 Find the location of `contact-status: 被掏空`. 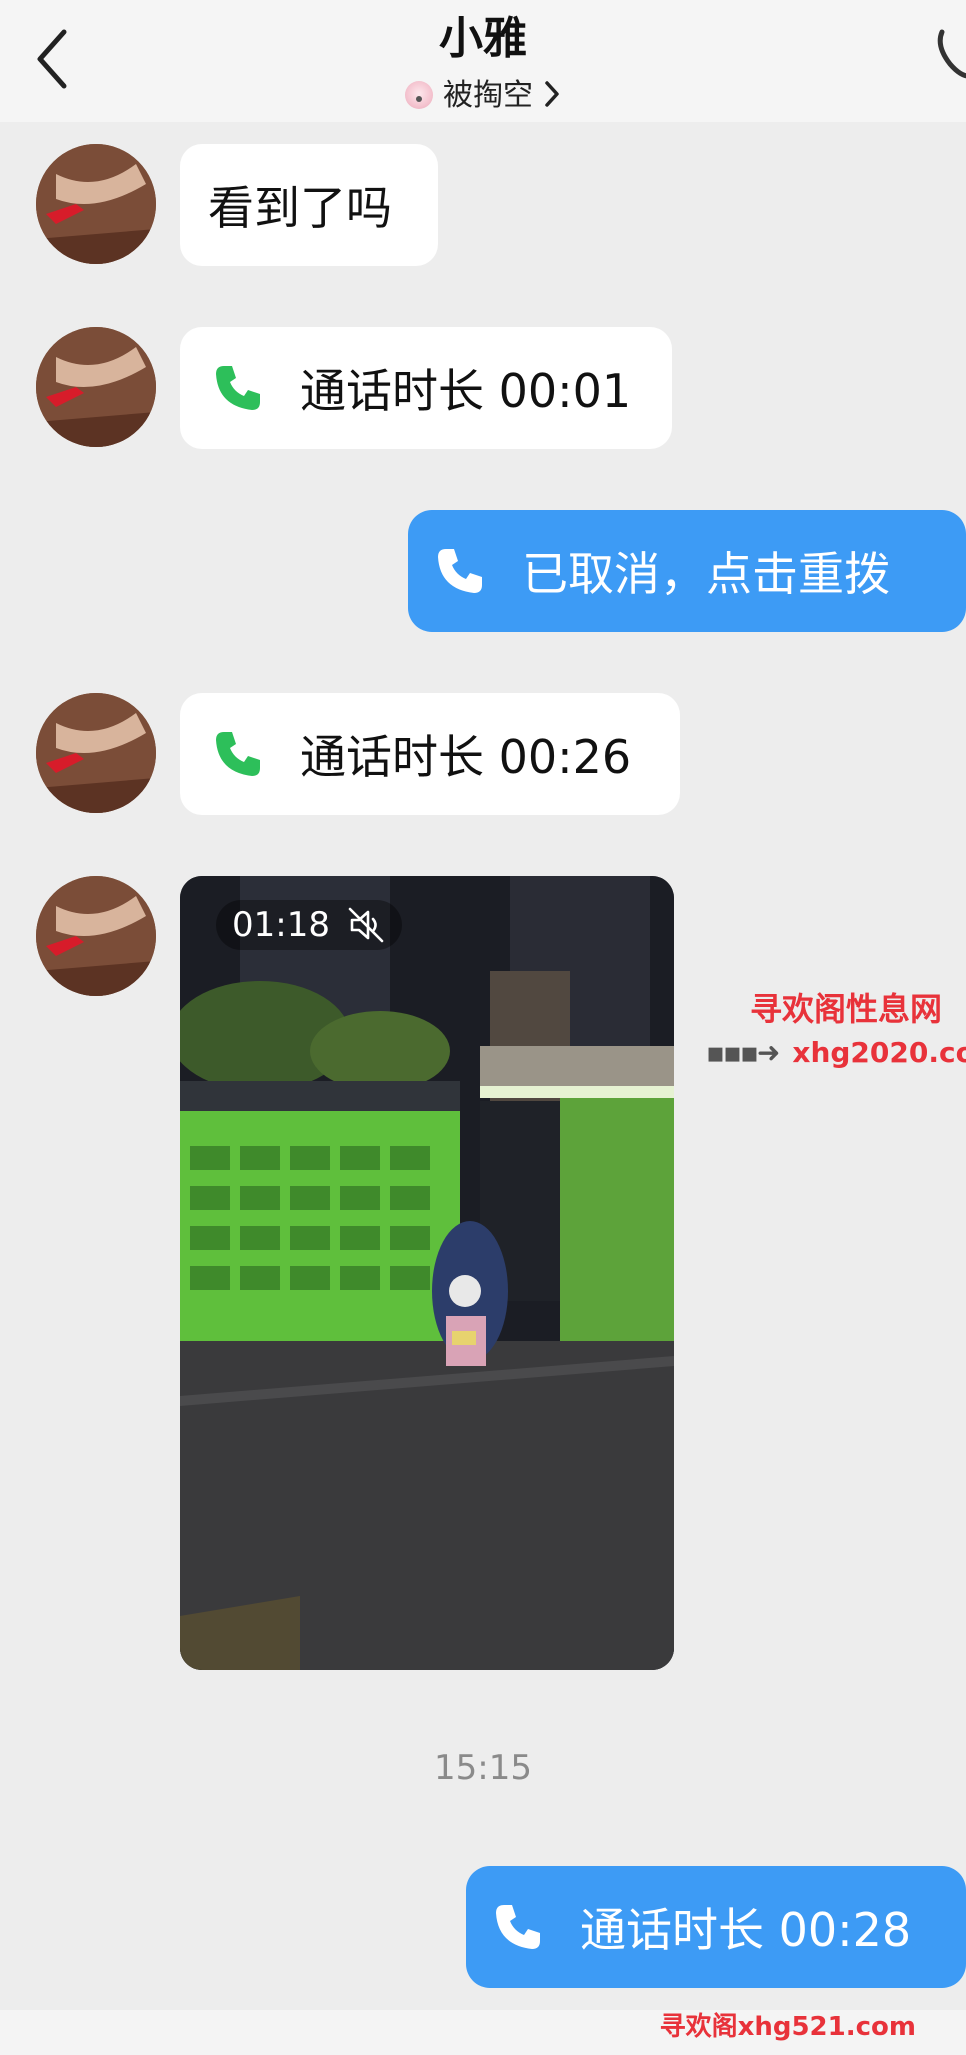

contact-status: 被掏空 is located at coordinates (483, 93).